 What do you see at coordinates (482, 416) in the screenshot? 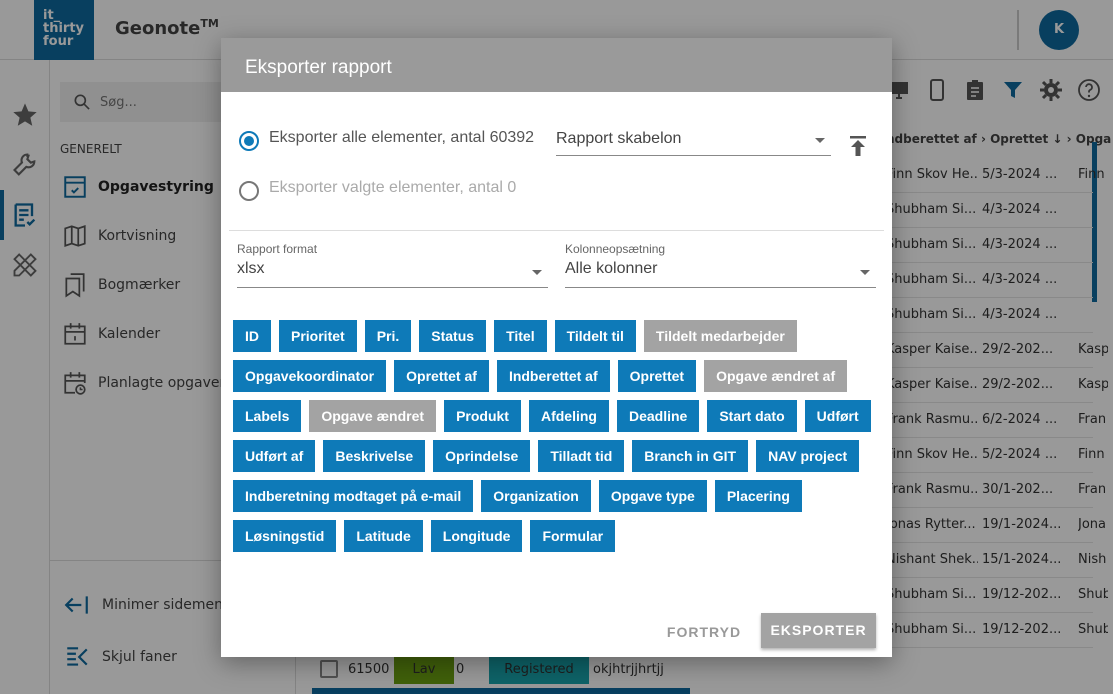
I see `column-chip: Produkt` at bounding box center [482, 416].